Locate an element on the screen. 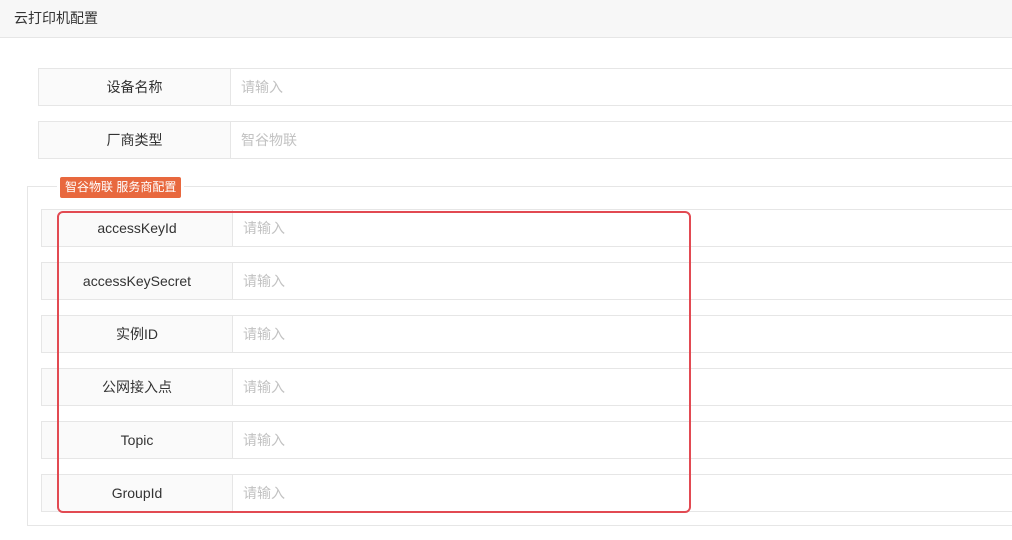 The height and width of the screenshot is (540, 1012). provider-config-badge: 智谷物联 服务商配置 is located at coordinates (121, 187).